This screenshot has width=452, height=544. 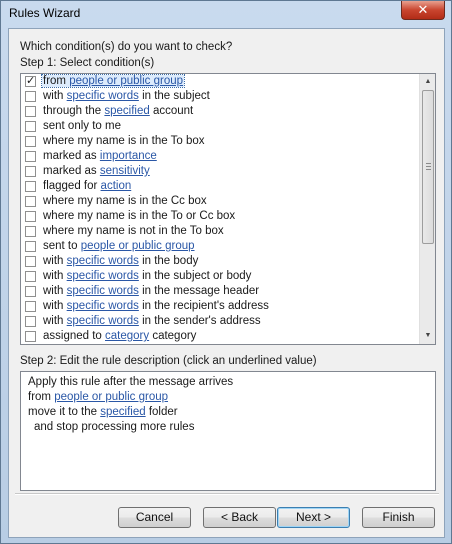 I want to click on conditions-scrollbar: ▲ ▼, so click(x=427, y=209).